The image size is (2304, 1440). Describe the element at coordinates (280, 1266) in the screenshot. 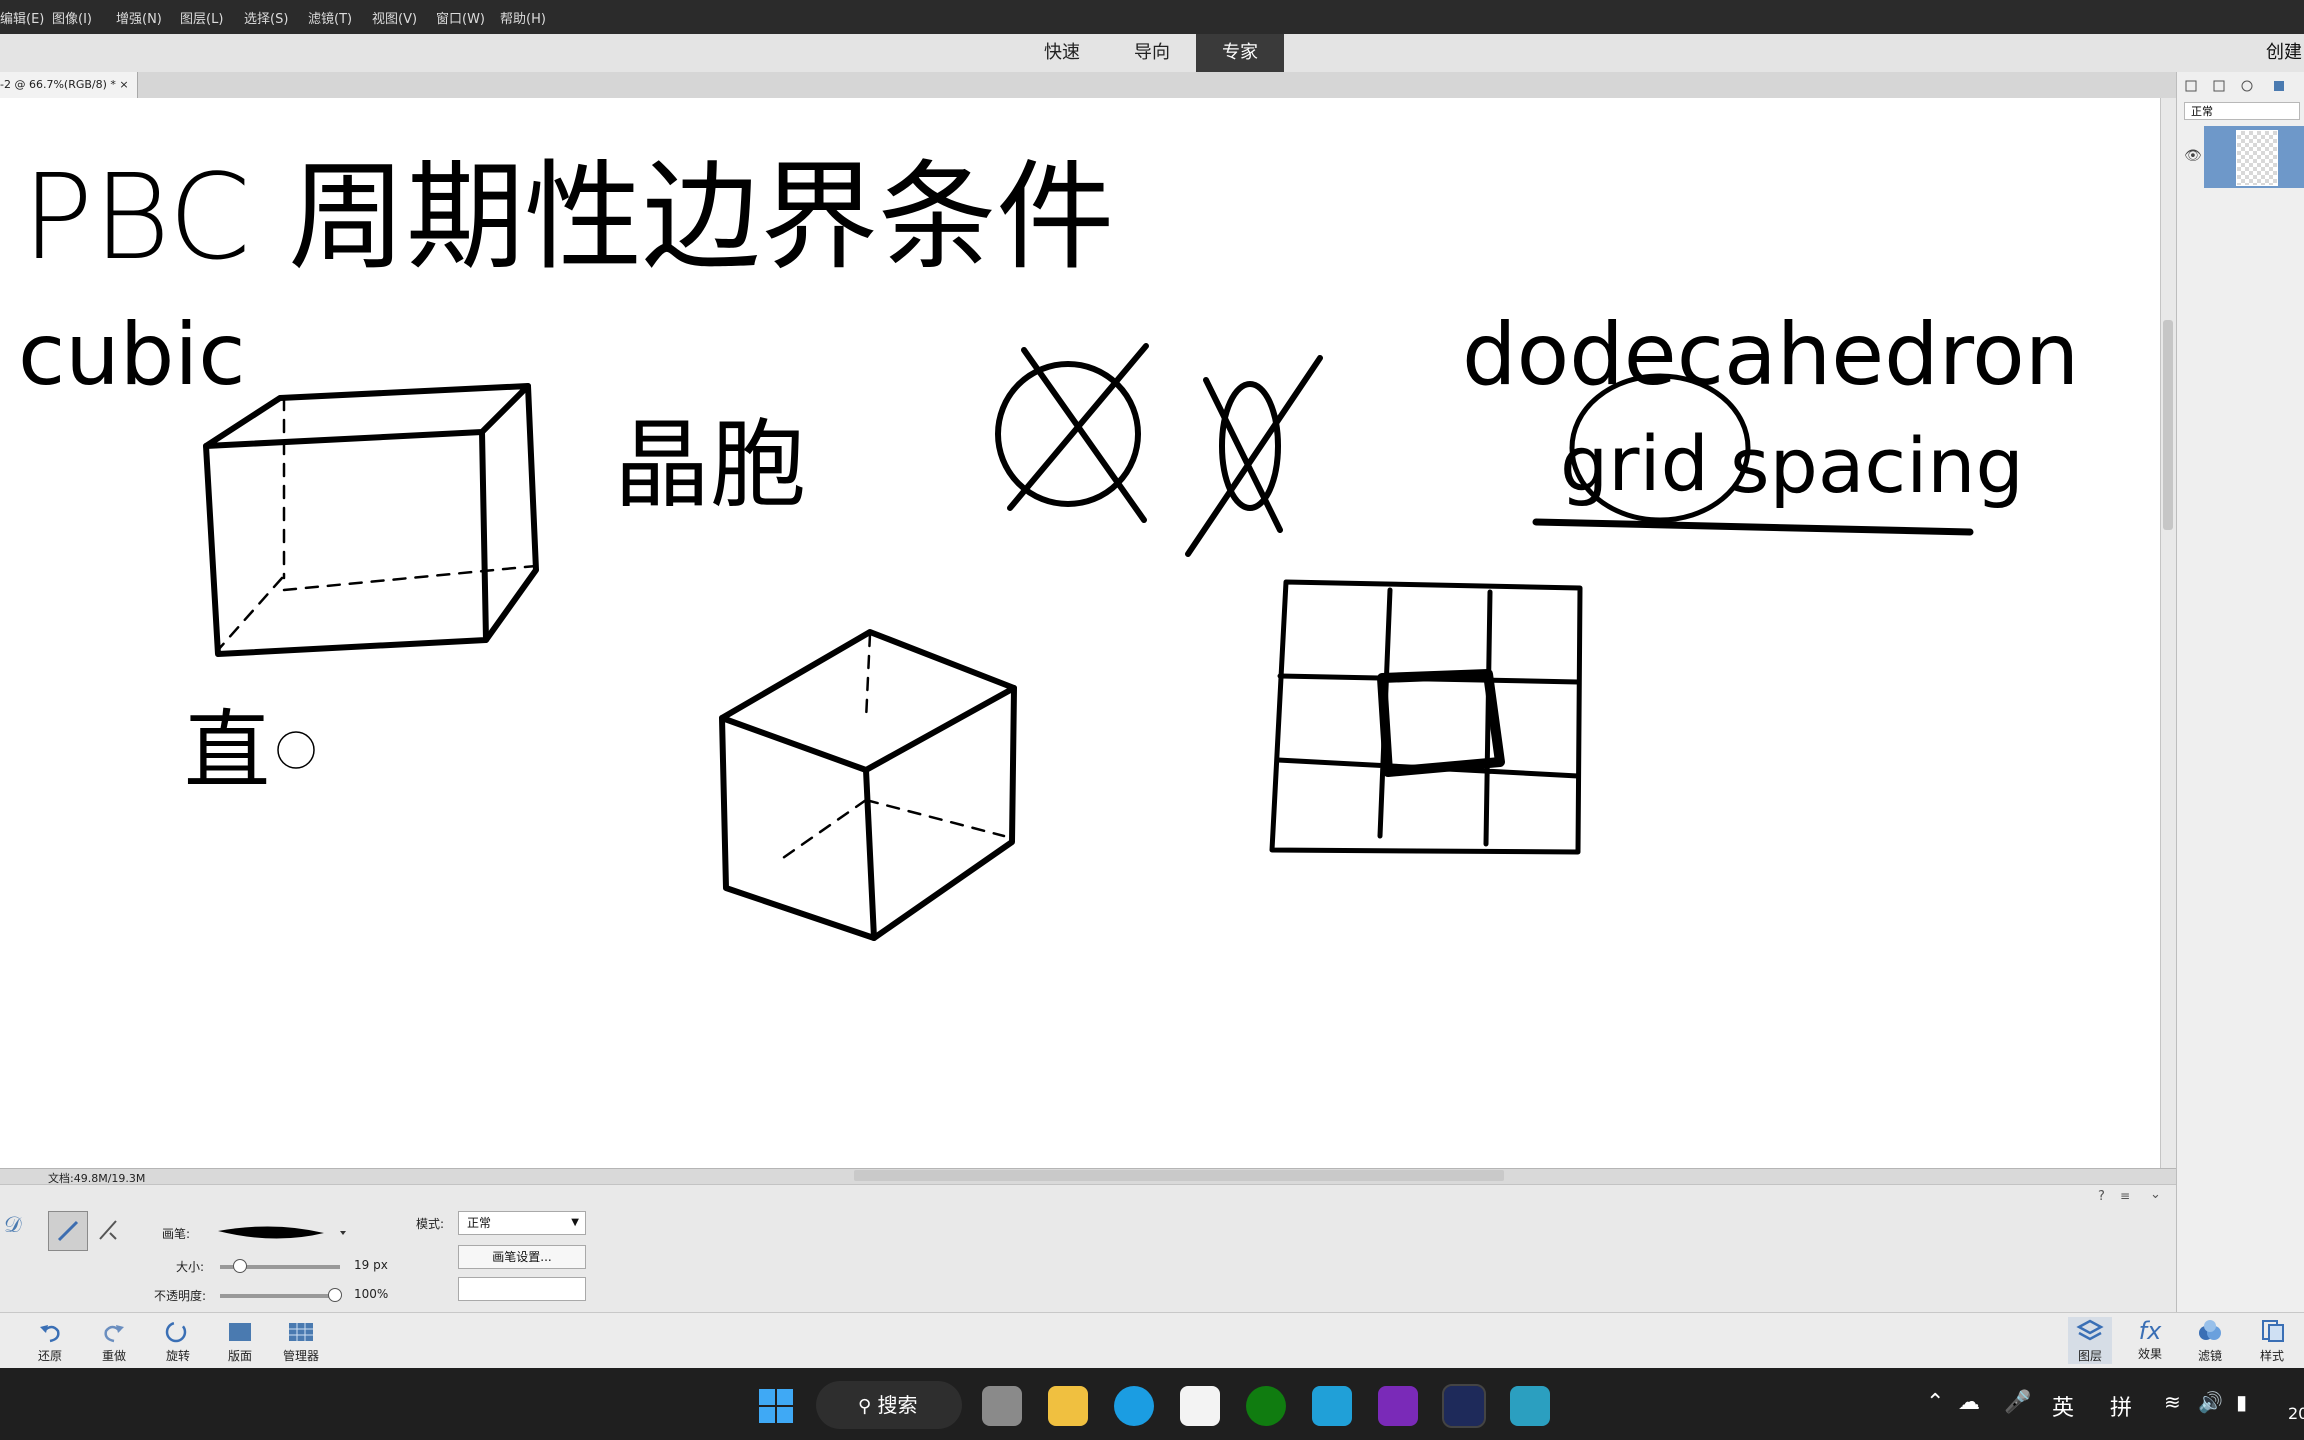

I see `size-slider` at that location.